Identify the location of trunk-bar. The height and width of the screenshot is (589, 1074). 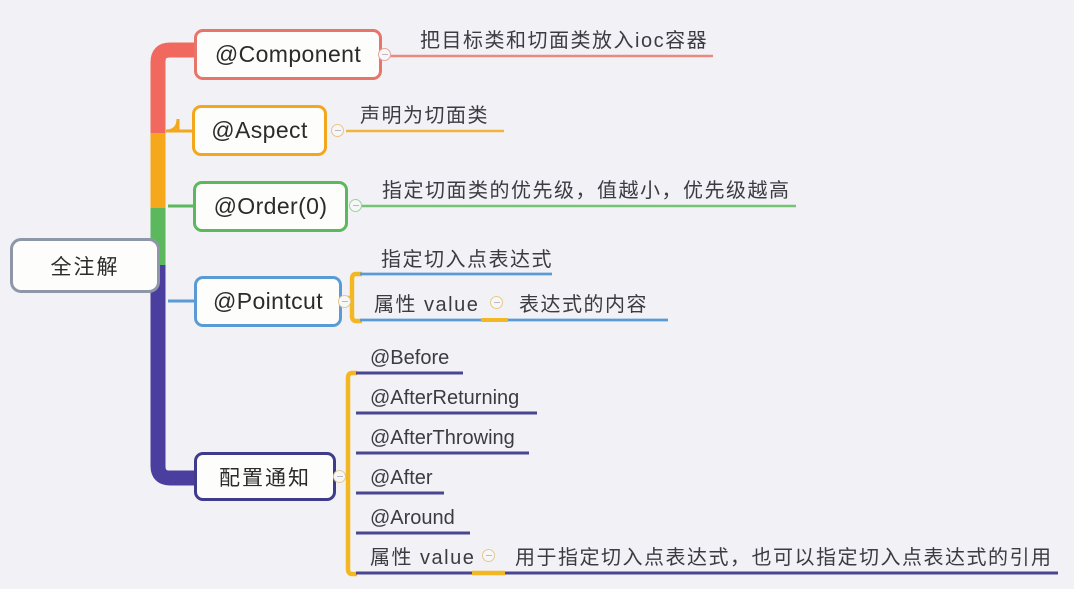
(173, 264).